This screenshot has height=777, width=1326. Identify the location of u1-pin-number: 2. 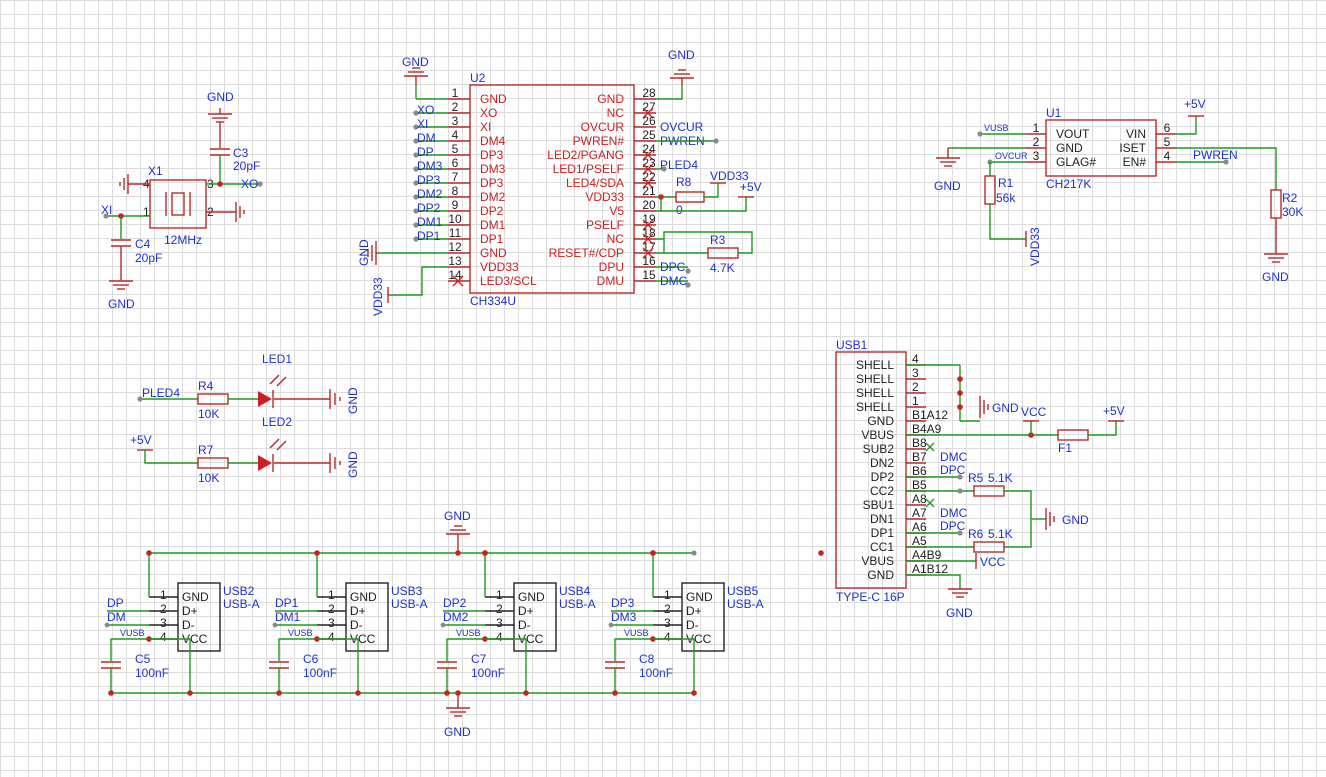
(1036, 142).